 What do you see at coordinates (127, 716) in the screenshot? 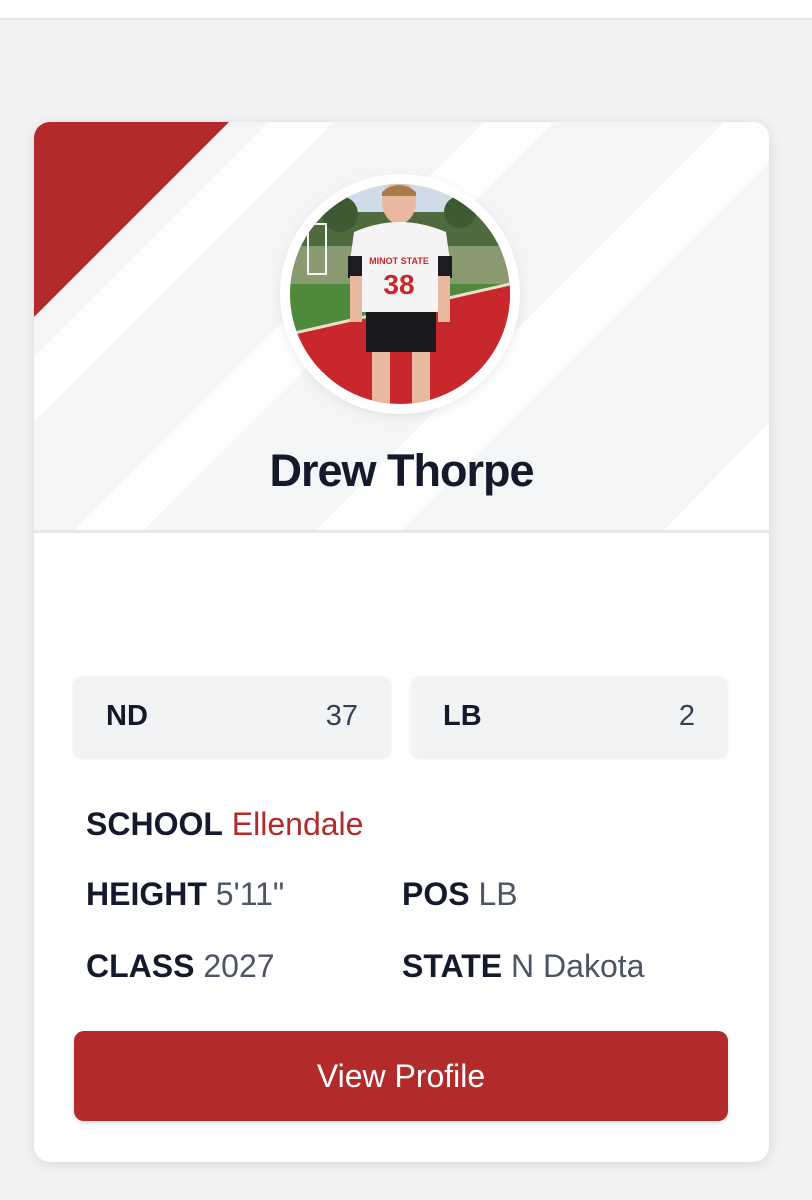
I see `ranking-state-label: ND` at bounding box center [127, 716].